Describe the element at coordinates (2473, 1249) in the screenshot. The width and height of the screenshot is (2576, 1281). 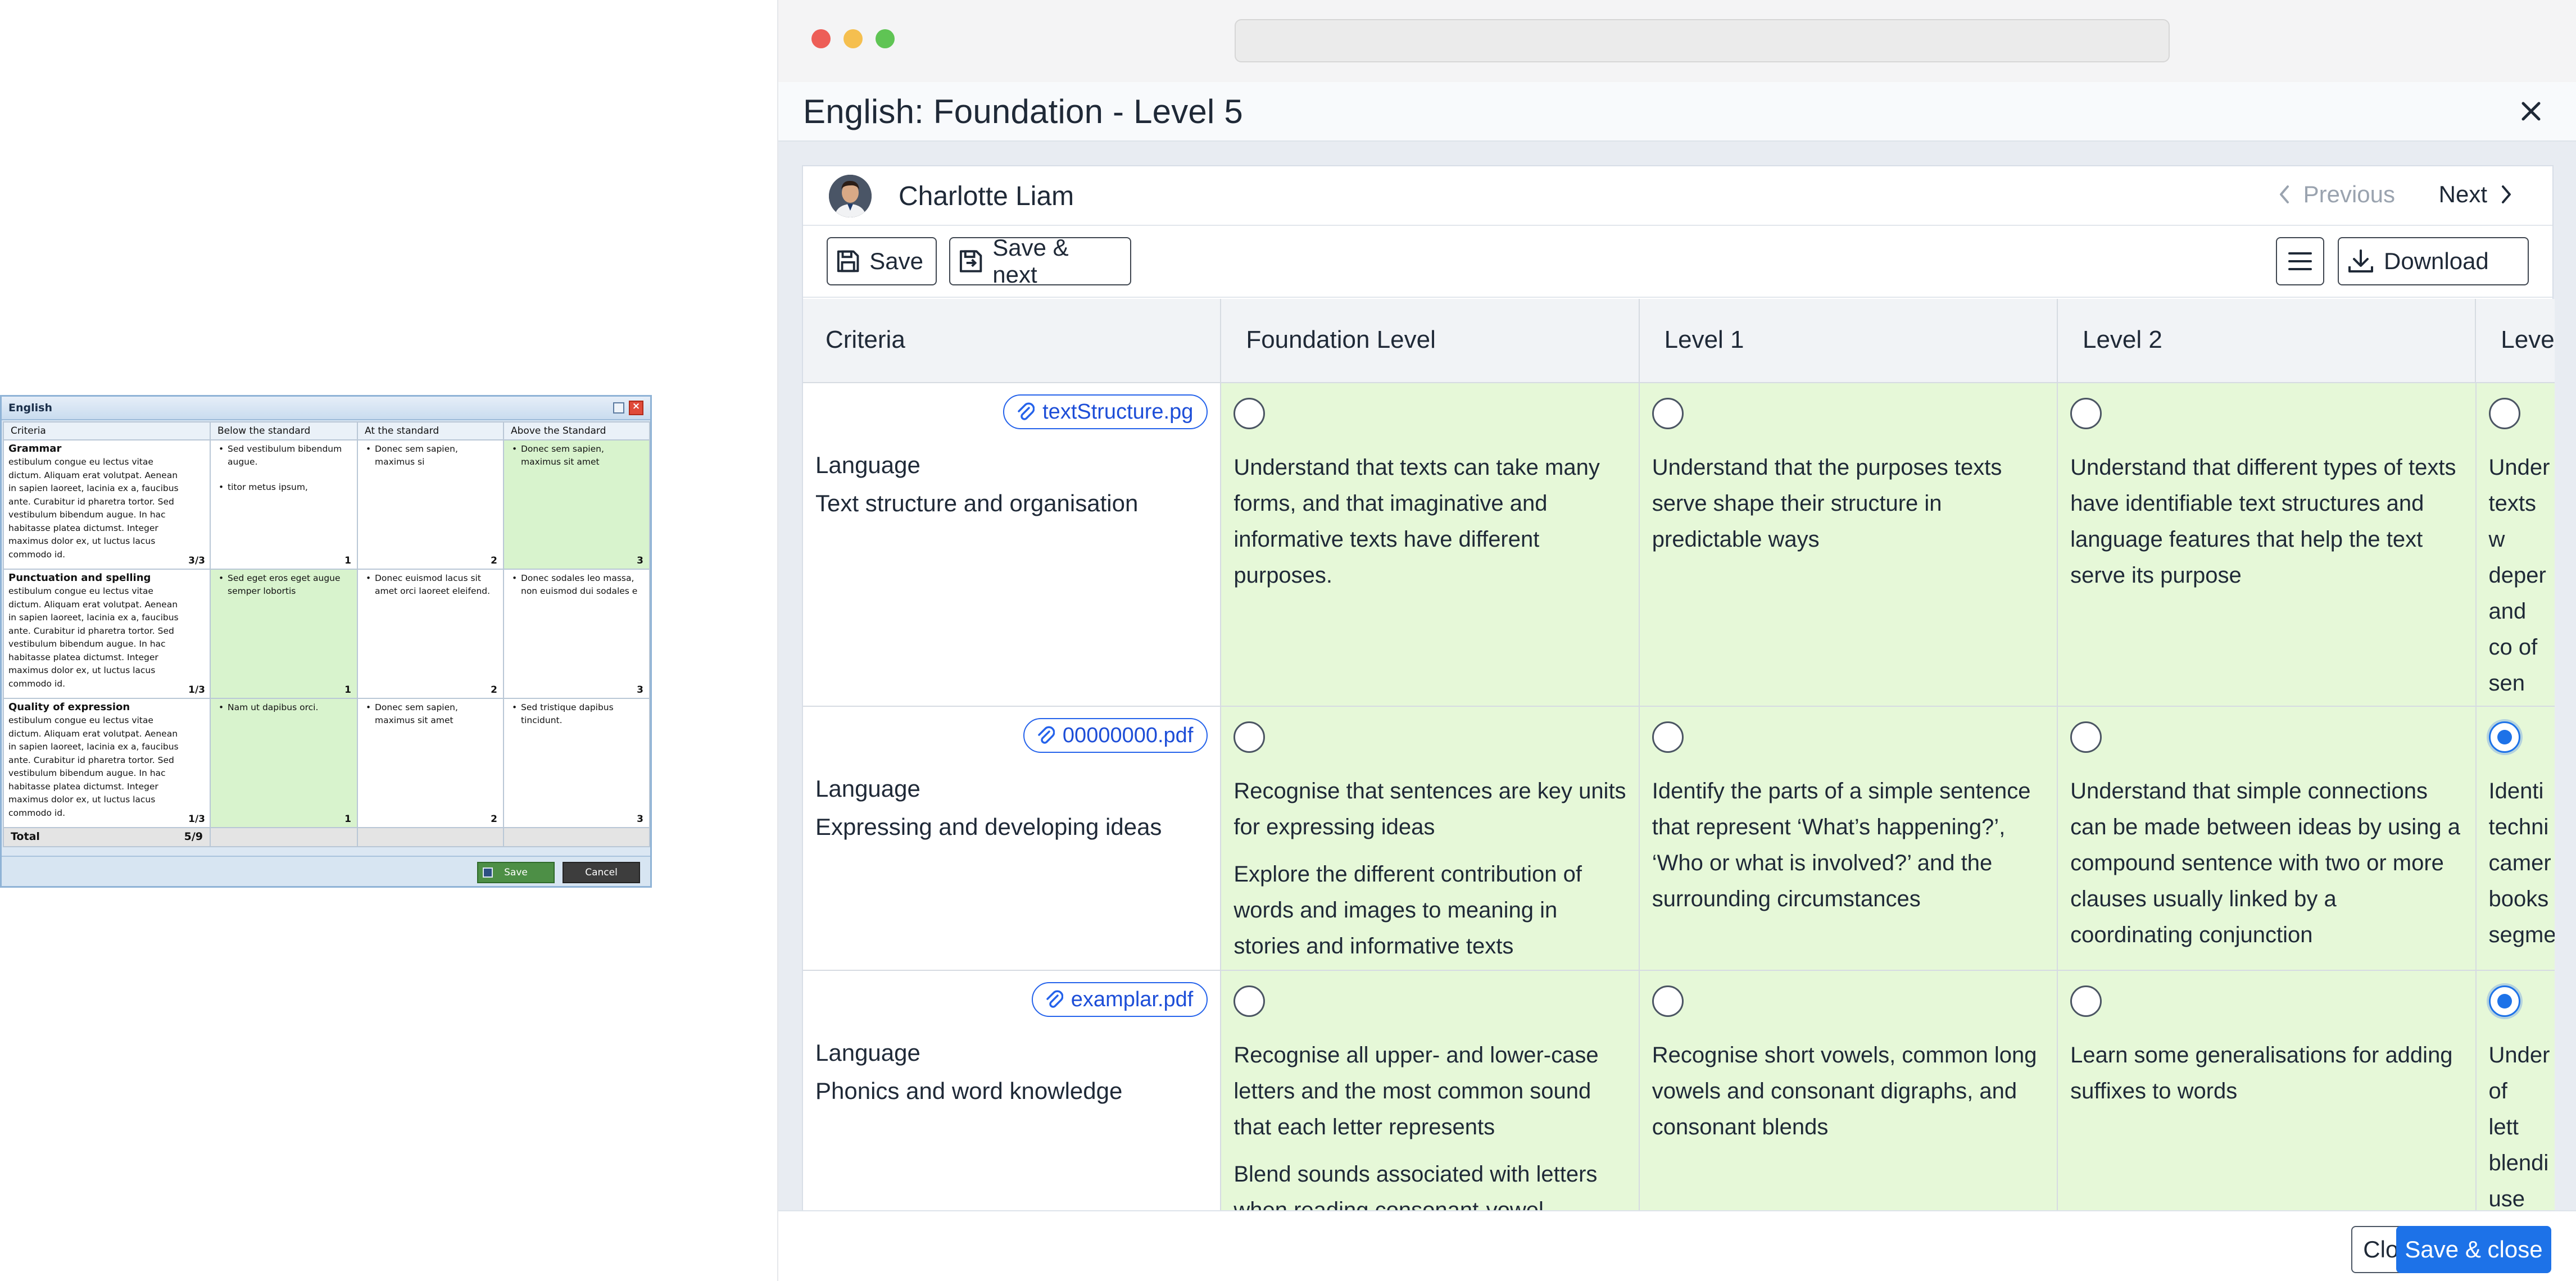
I see `save-close-button: Save & close` at that location.